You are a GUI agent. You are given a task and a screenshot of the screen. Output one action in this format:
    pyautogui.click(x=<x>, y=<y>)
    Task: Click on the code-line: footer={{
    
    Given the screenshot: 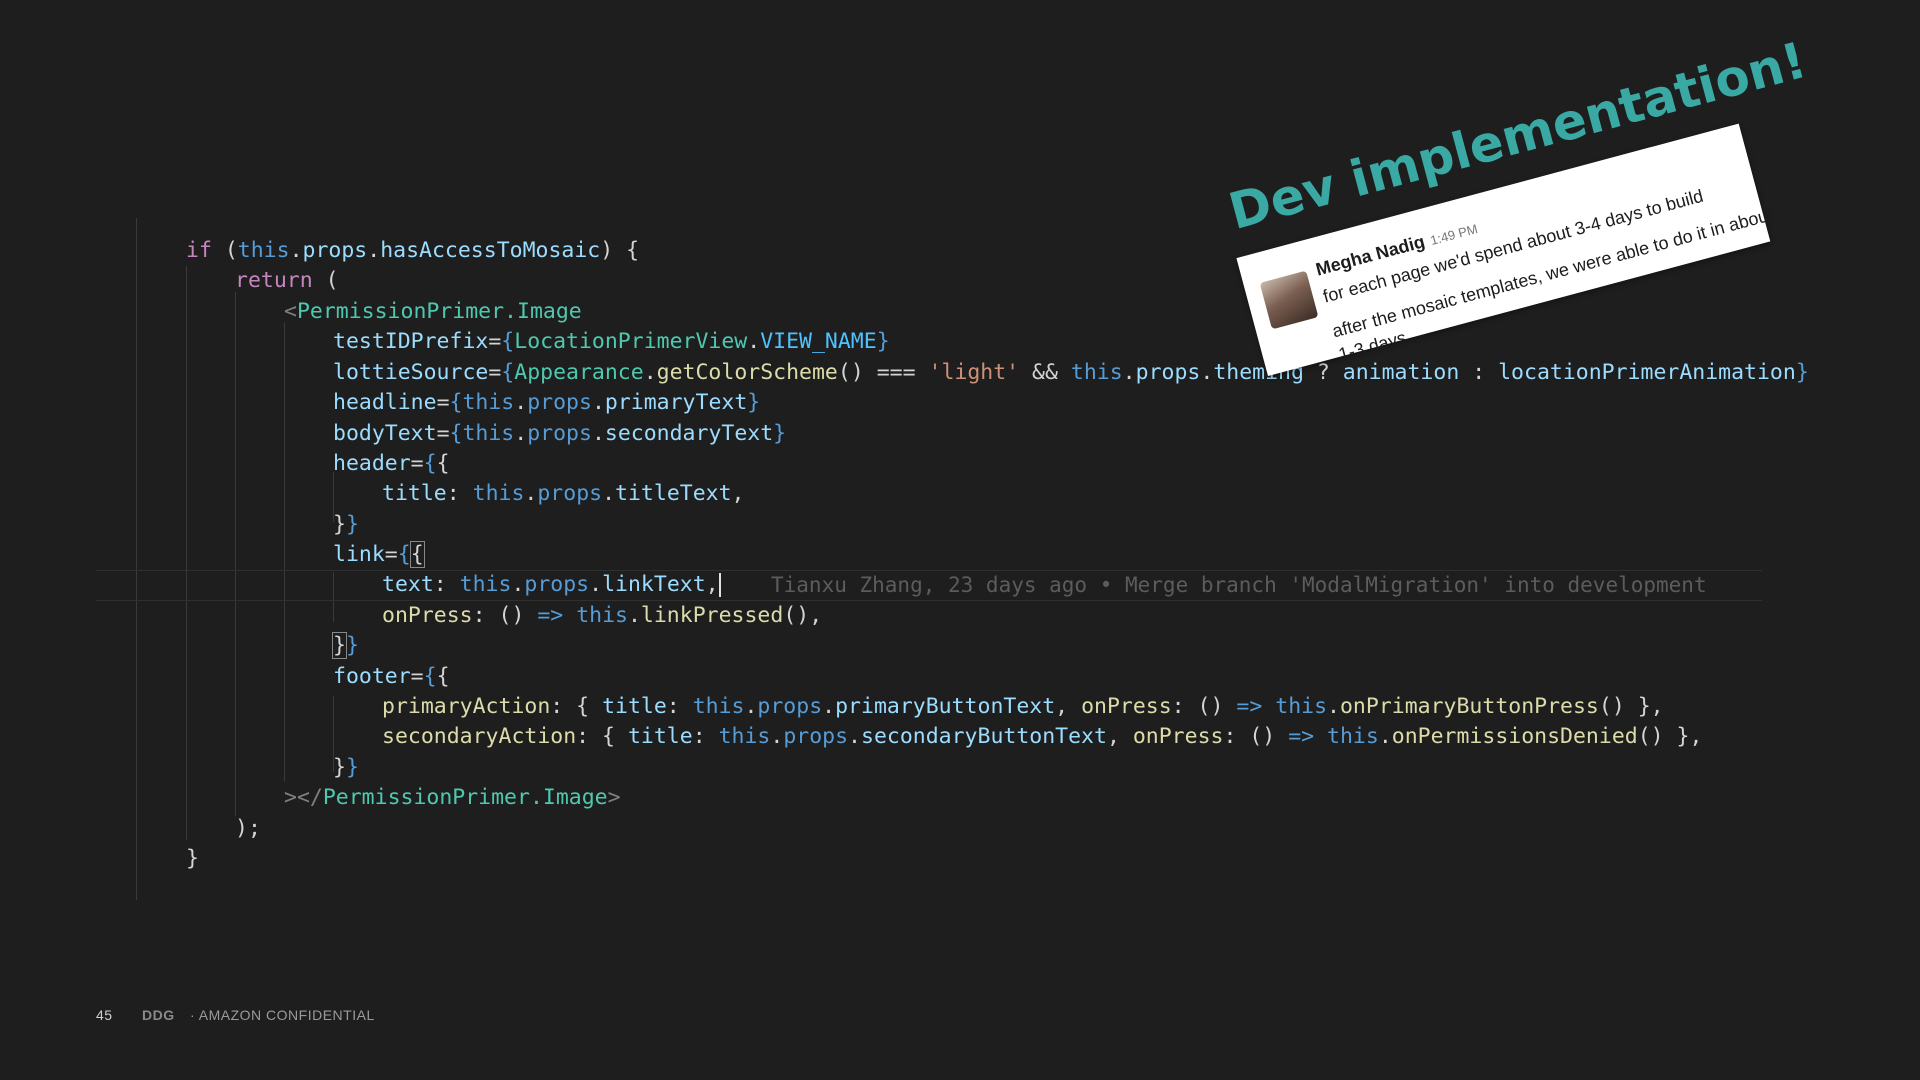 What is the action you would take?
    pyautogui.click(x=391, y=677)
    